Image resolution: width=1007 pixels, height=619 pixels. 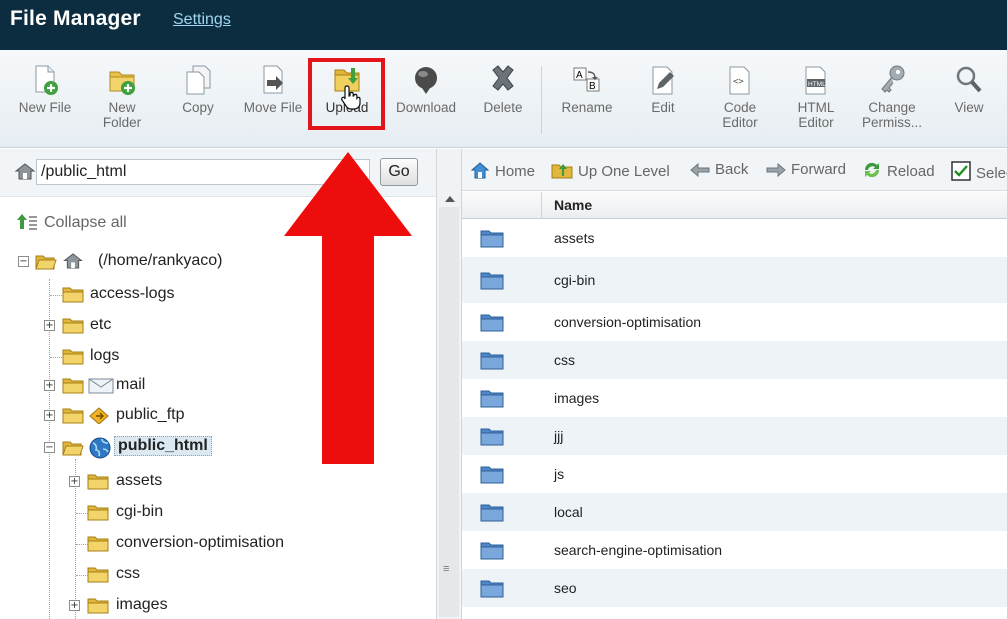 What do you see at coordinates (198, 89) in the screenshot?
I see `copy-button: Copy` at bounding box center [198, 89].